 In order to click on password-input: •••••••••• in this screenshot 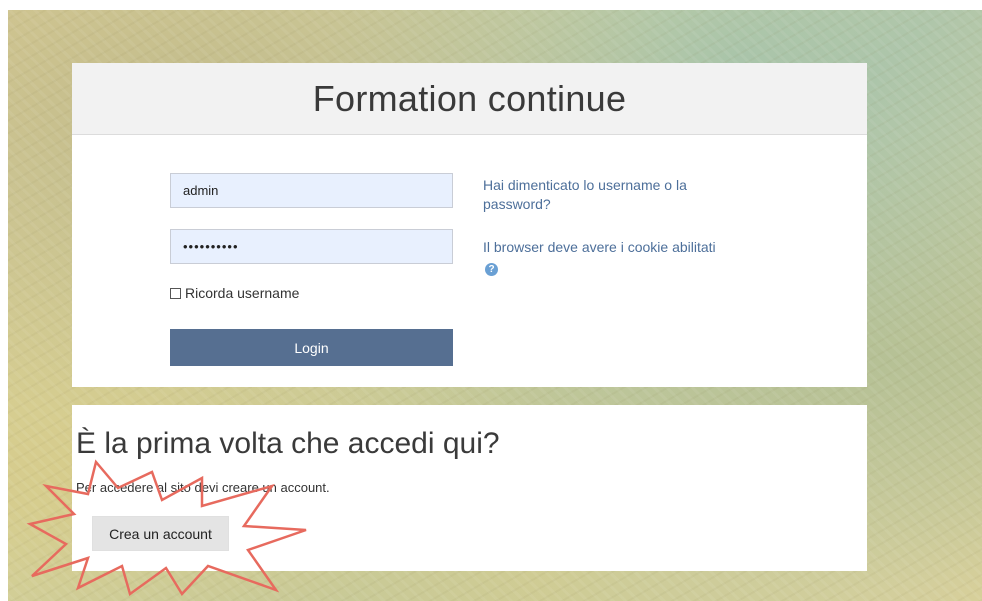, I will do `click(311, 246)`.